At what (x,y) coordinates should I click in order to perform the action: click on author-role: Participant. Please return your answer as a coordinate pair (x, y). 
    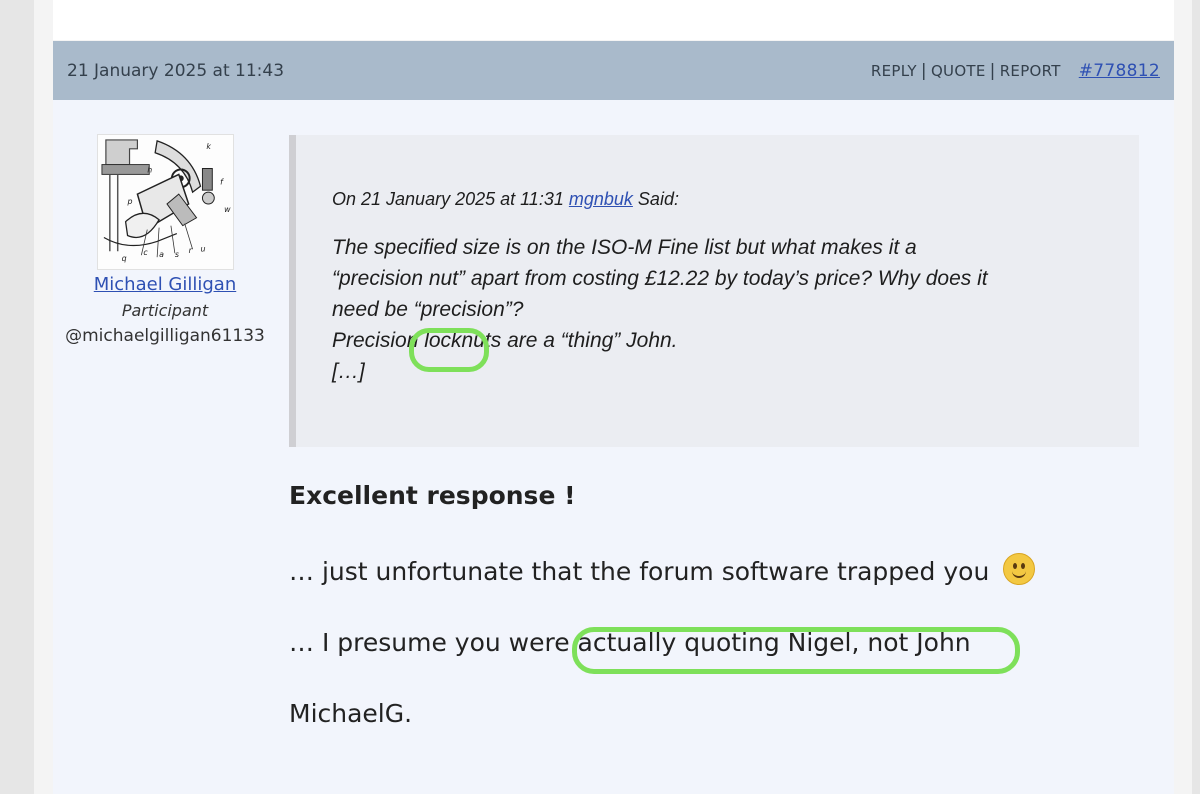
    Looking at the image, I should click on (165, 310).